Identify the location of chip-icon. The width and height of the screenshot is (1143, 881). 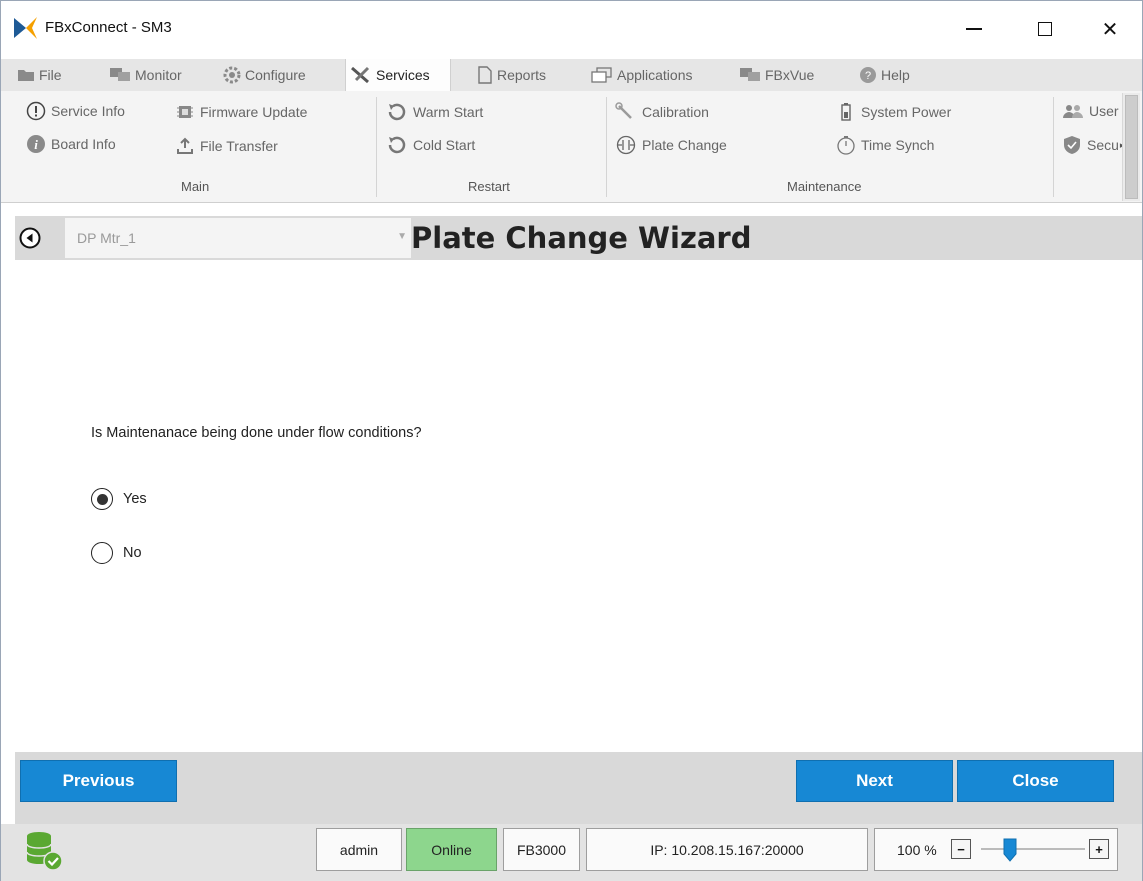
(185, 112).